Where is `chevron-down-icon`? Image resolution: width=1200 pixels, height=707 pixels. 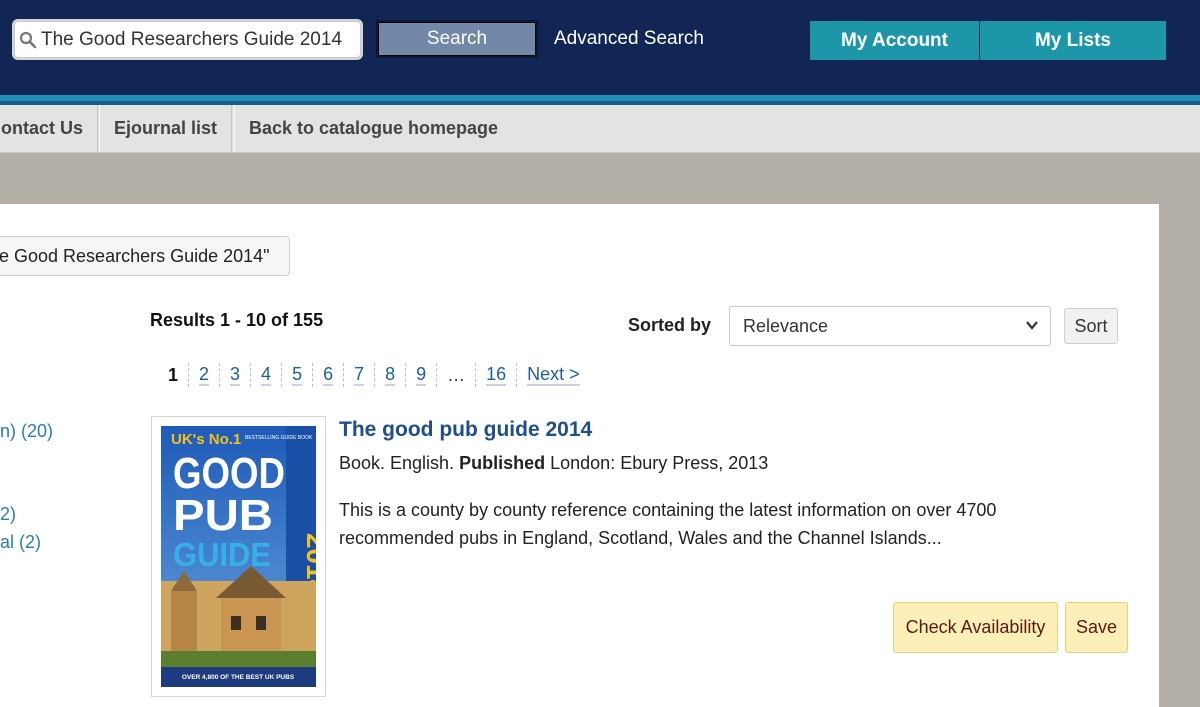
chevron-down-icon is located at coordinates (1032, 325).